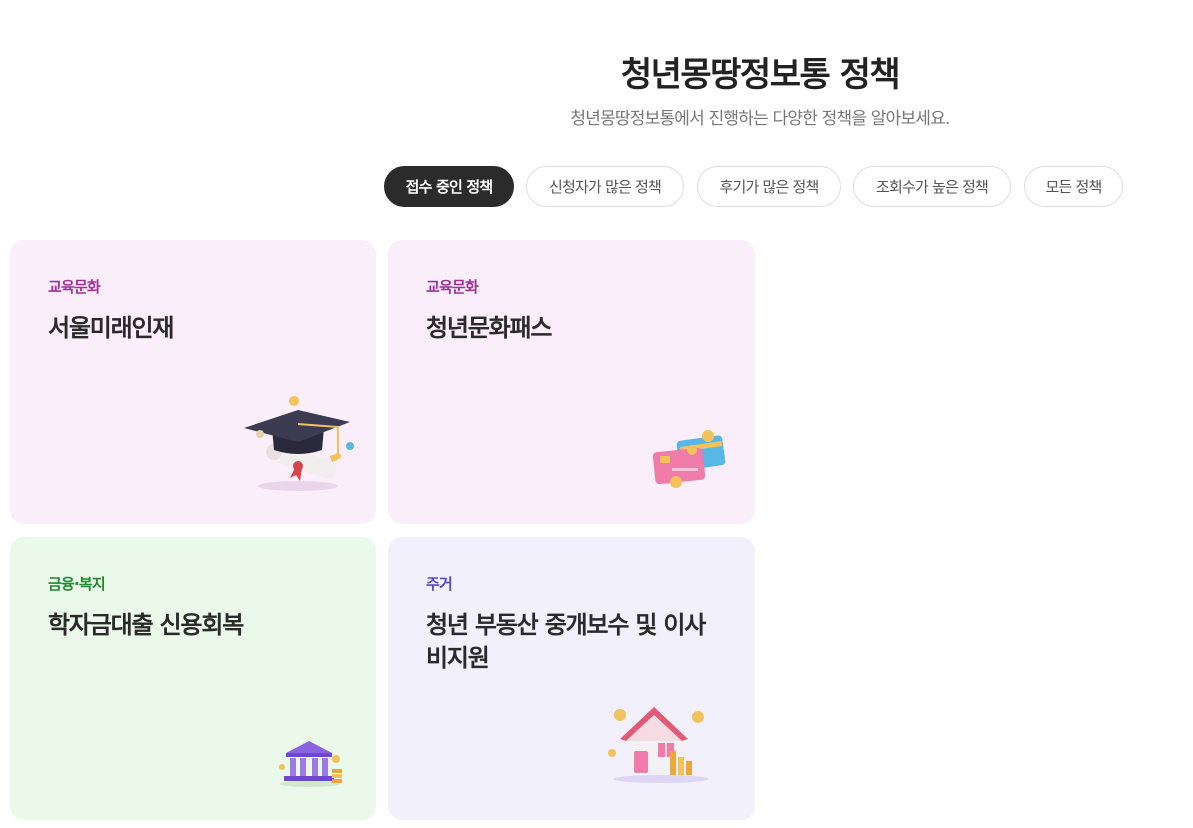 The image size is (1193, 828). I want to click on house-icon, so click(661, 743).